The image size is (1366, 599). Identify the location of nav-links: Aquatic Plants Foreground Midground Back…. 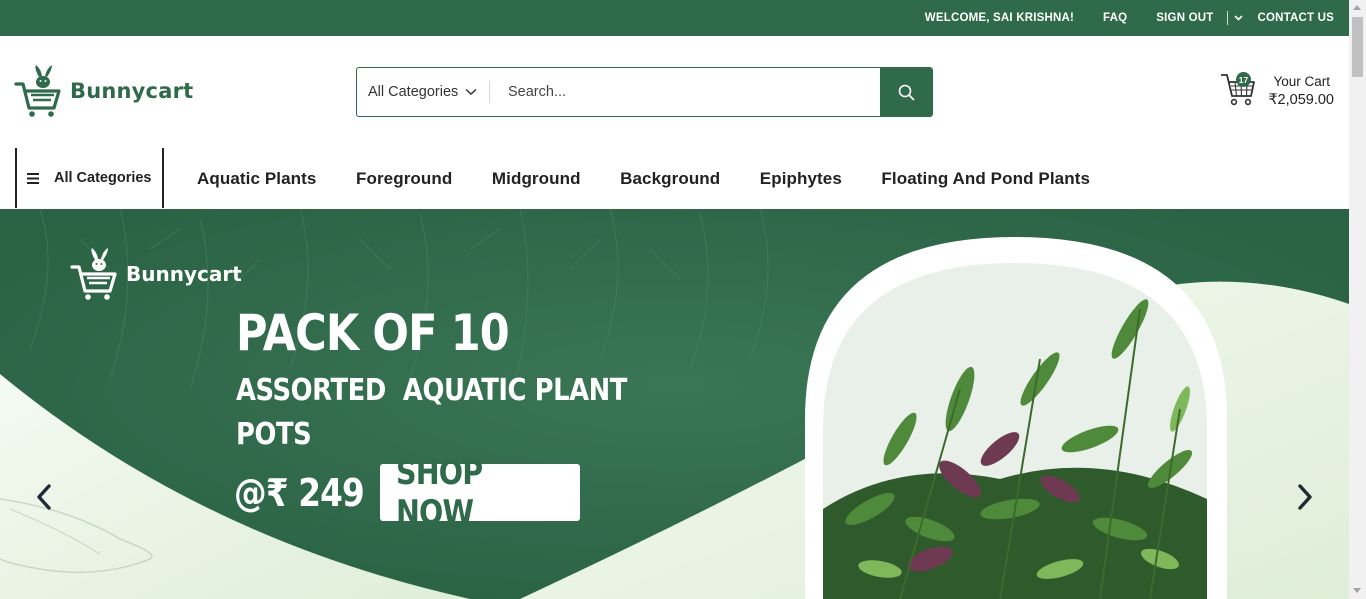
(663, 178).